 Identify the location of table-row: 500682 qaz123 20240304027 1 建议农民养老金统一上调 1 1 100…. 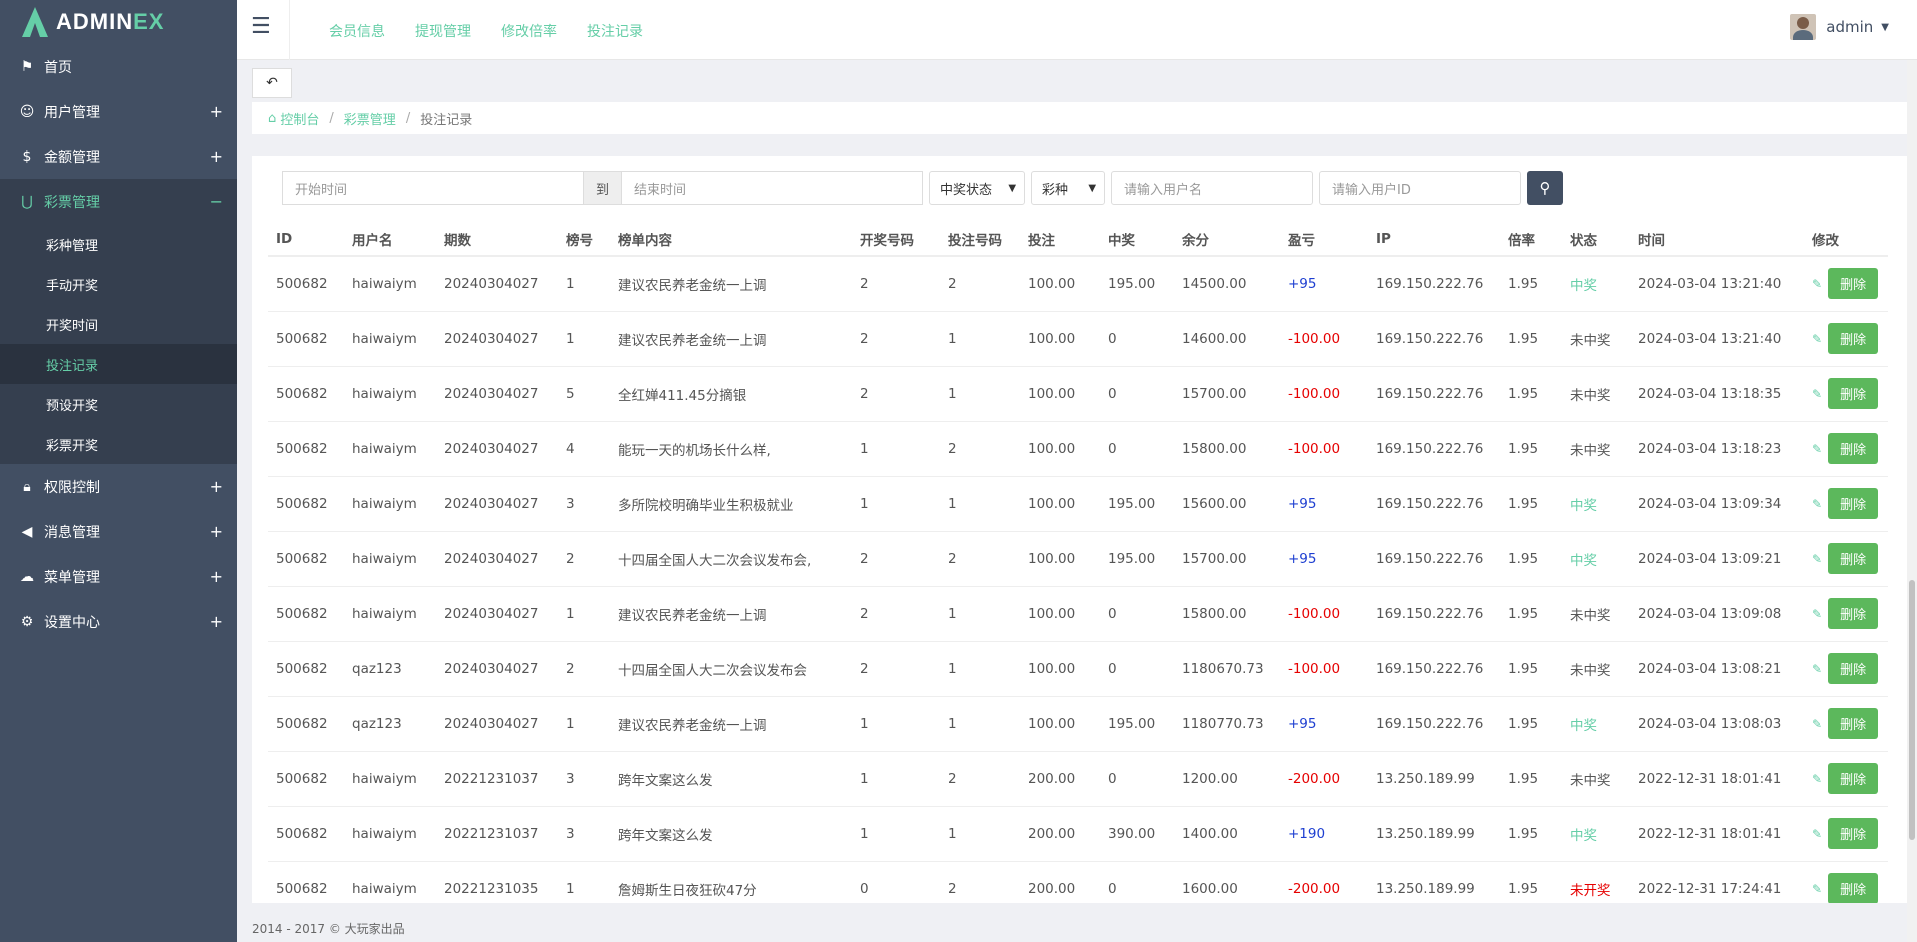
(1078, 723).